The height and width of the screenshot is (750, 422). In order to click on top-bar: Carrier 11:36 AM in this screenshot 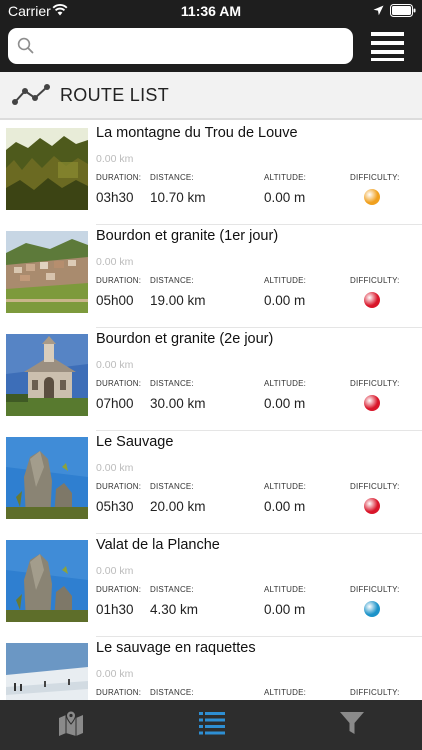, I will do `click(211, 36)`.